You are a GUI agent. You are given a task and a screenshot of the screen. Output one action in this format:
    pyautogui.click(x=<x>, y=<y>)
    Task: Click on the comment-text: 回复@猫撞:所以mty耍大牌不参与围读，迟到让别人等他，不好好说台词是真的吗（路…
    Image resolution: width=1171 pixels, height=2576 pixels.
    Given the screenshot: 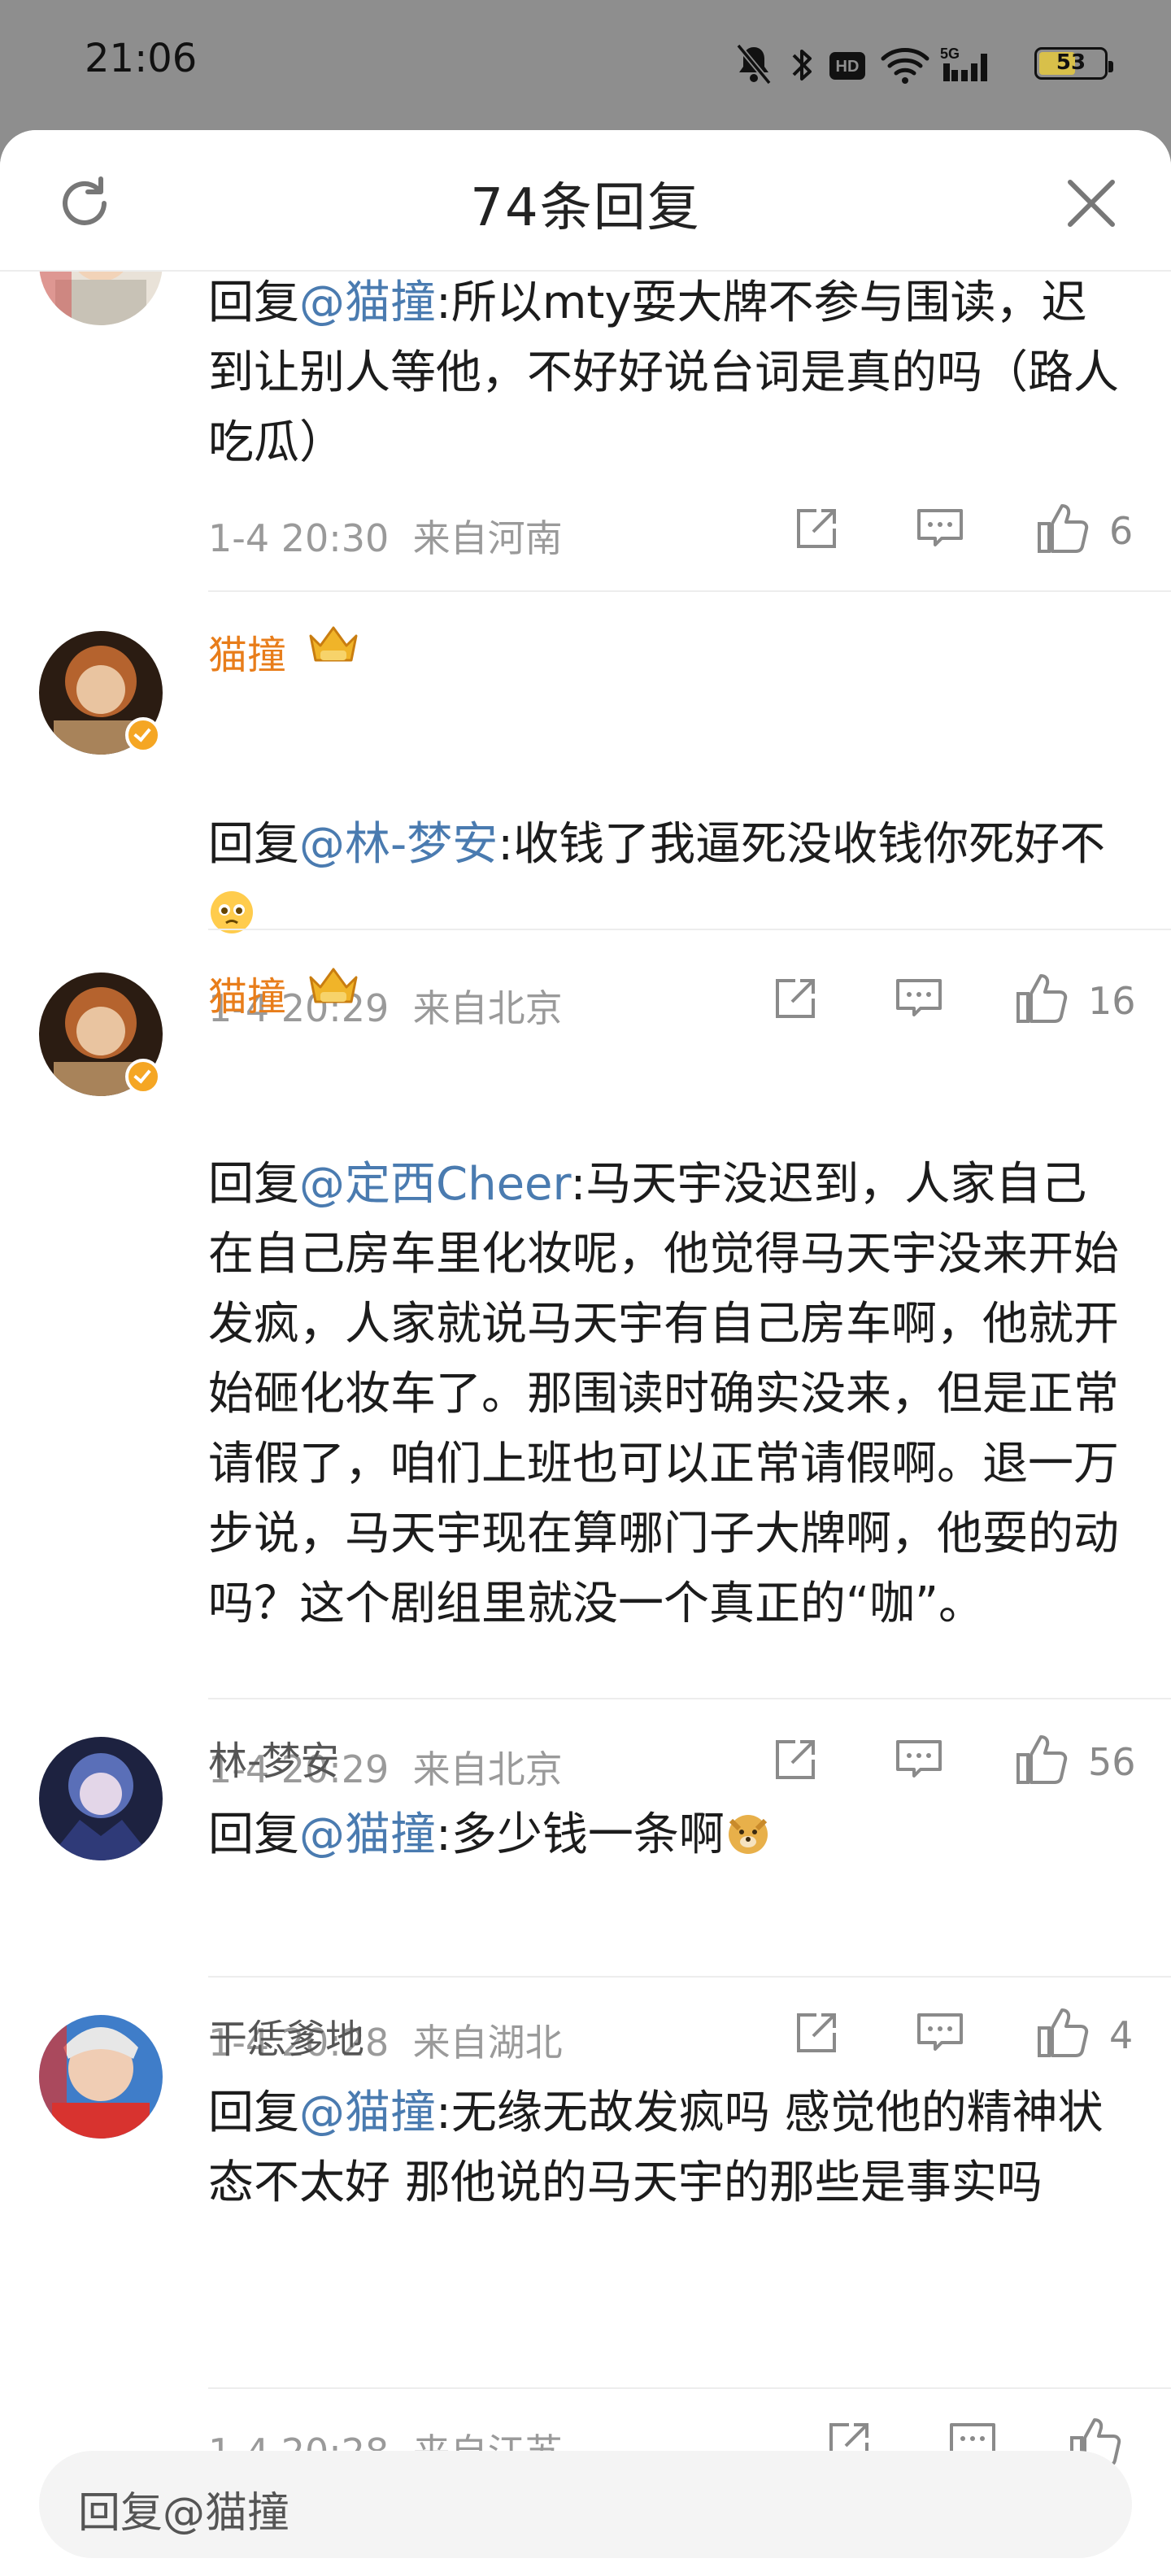 What is the action you would take?
    pyautogui.click(x=668, y=373)
    